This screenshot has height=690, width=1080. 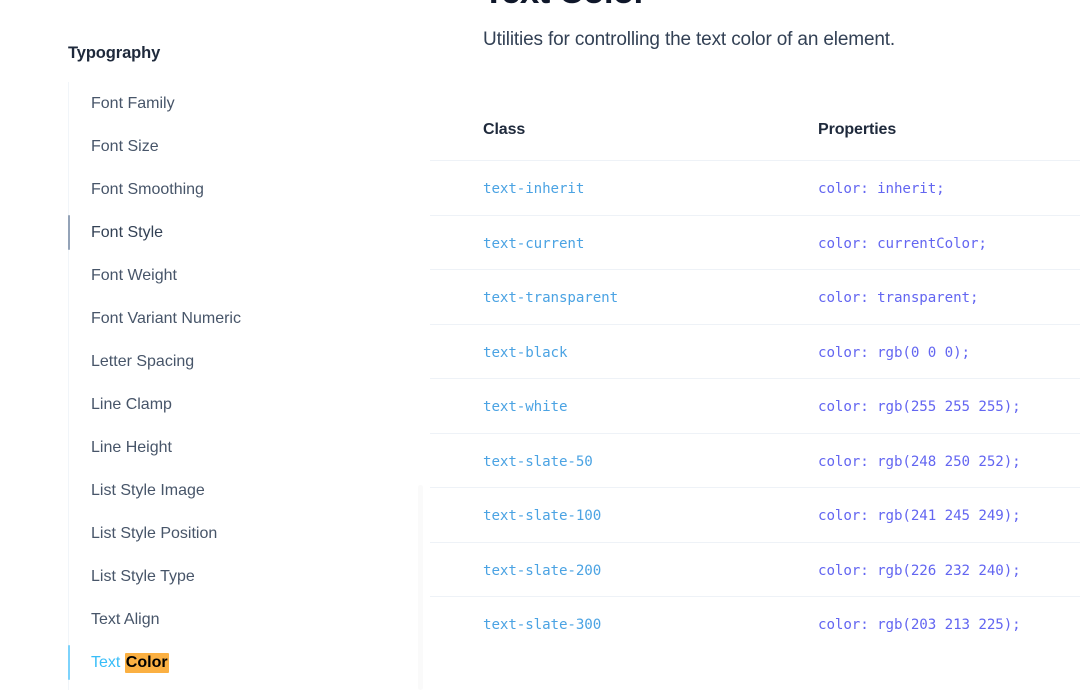 I want to click on sidebar-item-list-style-image: List Style Image, so click(x=215, y=490).